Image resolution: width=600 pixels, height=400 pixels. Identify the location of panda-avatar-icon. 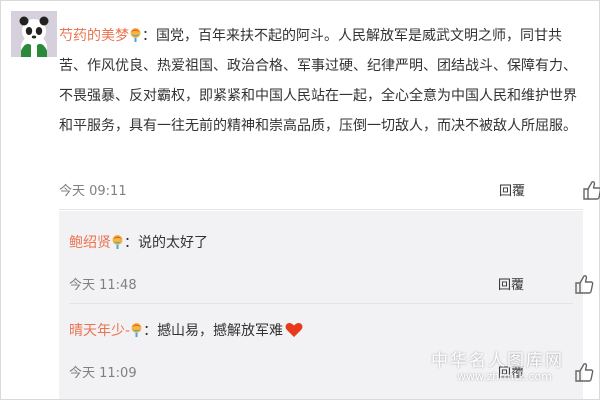
(34, 34).